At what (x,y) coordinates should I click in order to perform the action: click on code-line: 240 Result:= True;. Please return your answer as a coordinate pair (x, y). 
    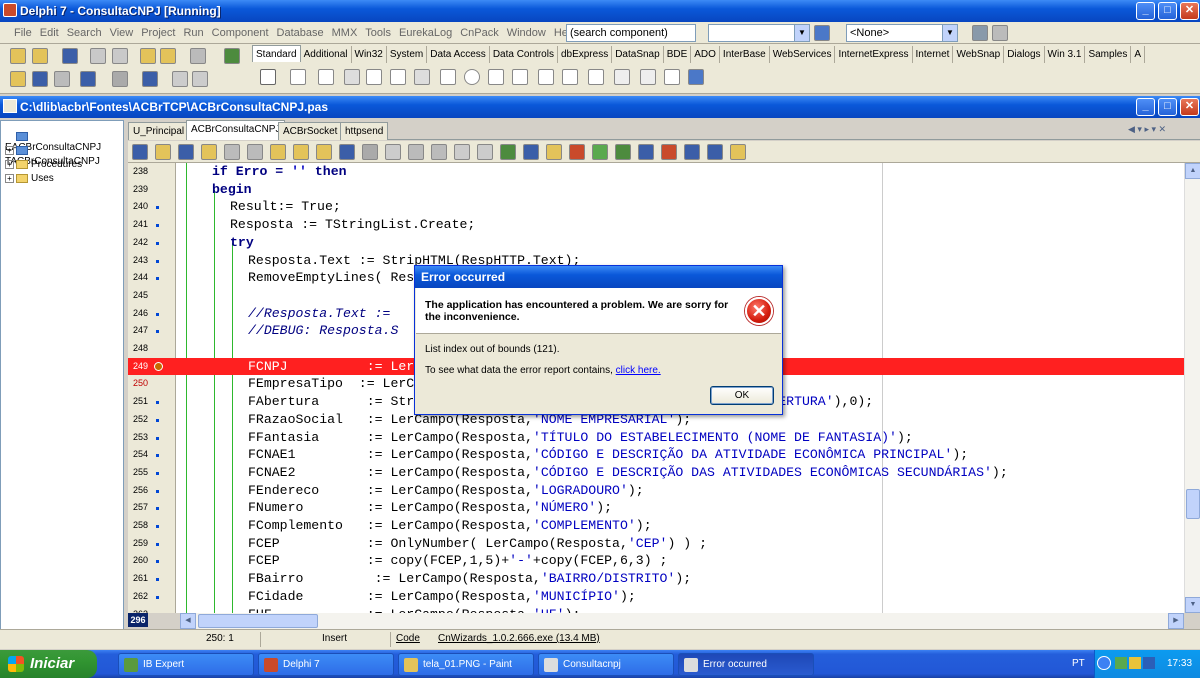
    Looking at the image, I should click on (656, 207).